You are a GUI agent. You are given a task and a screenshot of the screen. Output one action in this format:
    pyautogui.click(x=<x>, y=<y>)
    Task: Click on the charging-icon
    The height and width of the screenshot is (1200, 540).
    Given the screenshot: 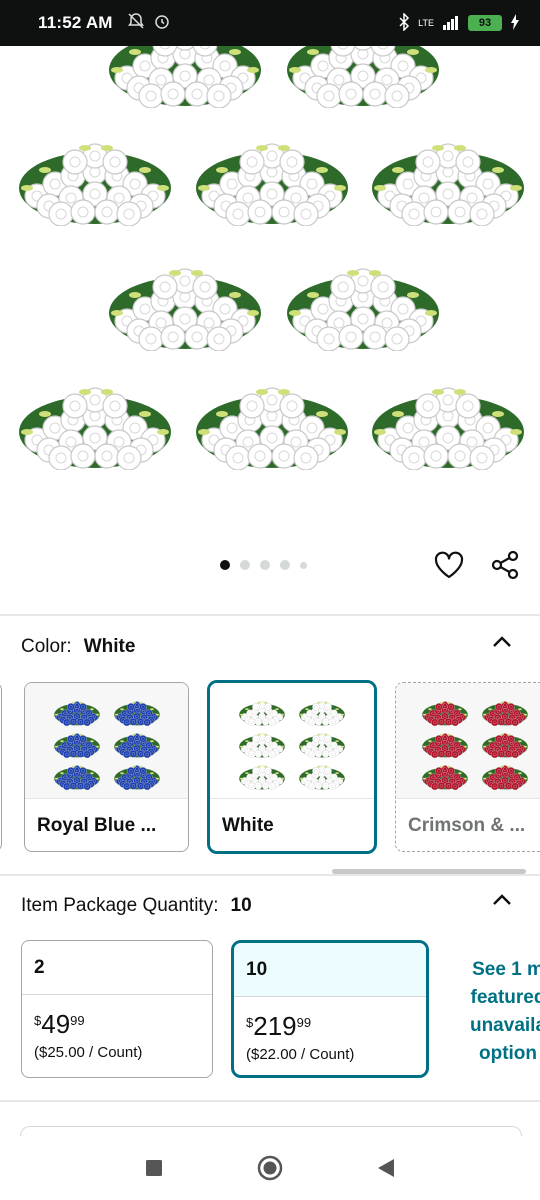 What is the action you would take?
    pyautogui.click(x=515, y=23)
    